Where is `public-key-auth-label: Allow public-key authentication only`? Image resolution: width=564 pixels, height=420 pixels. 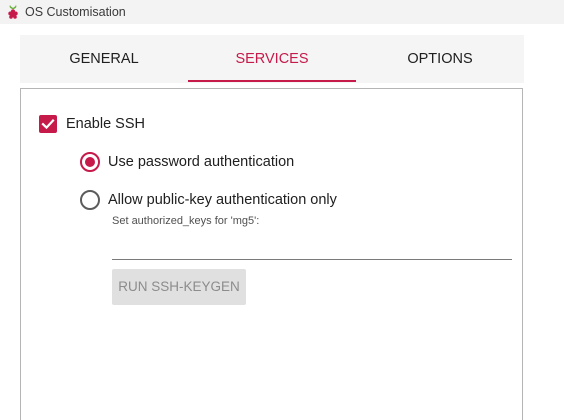 public-key-auth-label: Allow public-key authentication only is located at coordinates (222, 200).